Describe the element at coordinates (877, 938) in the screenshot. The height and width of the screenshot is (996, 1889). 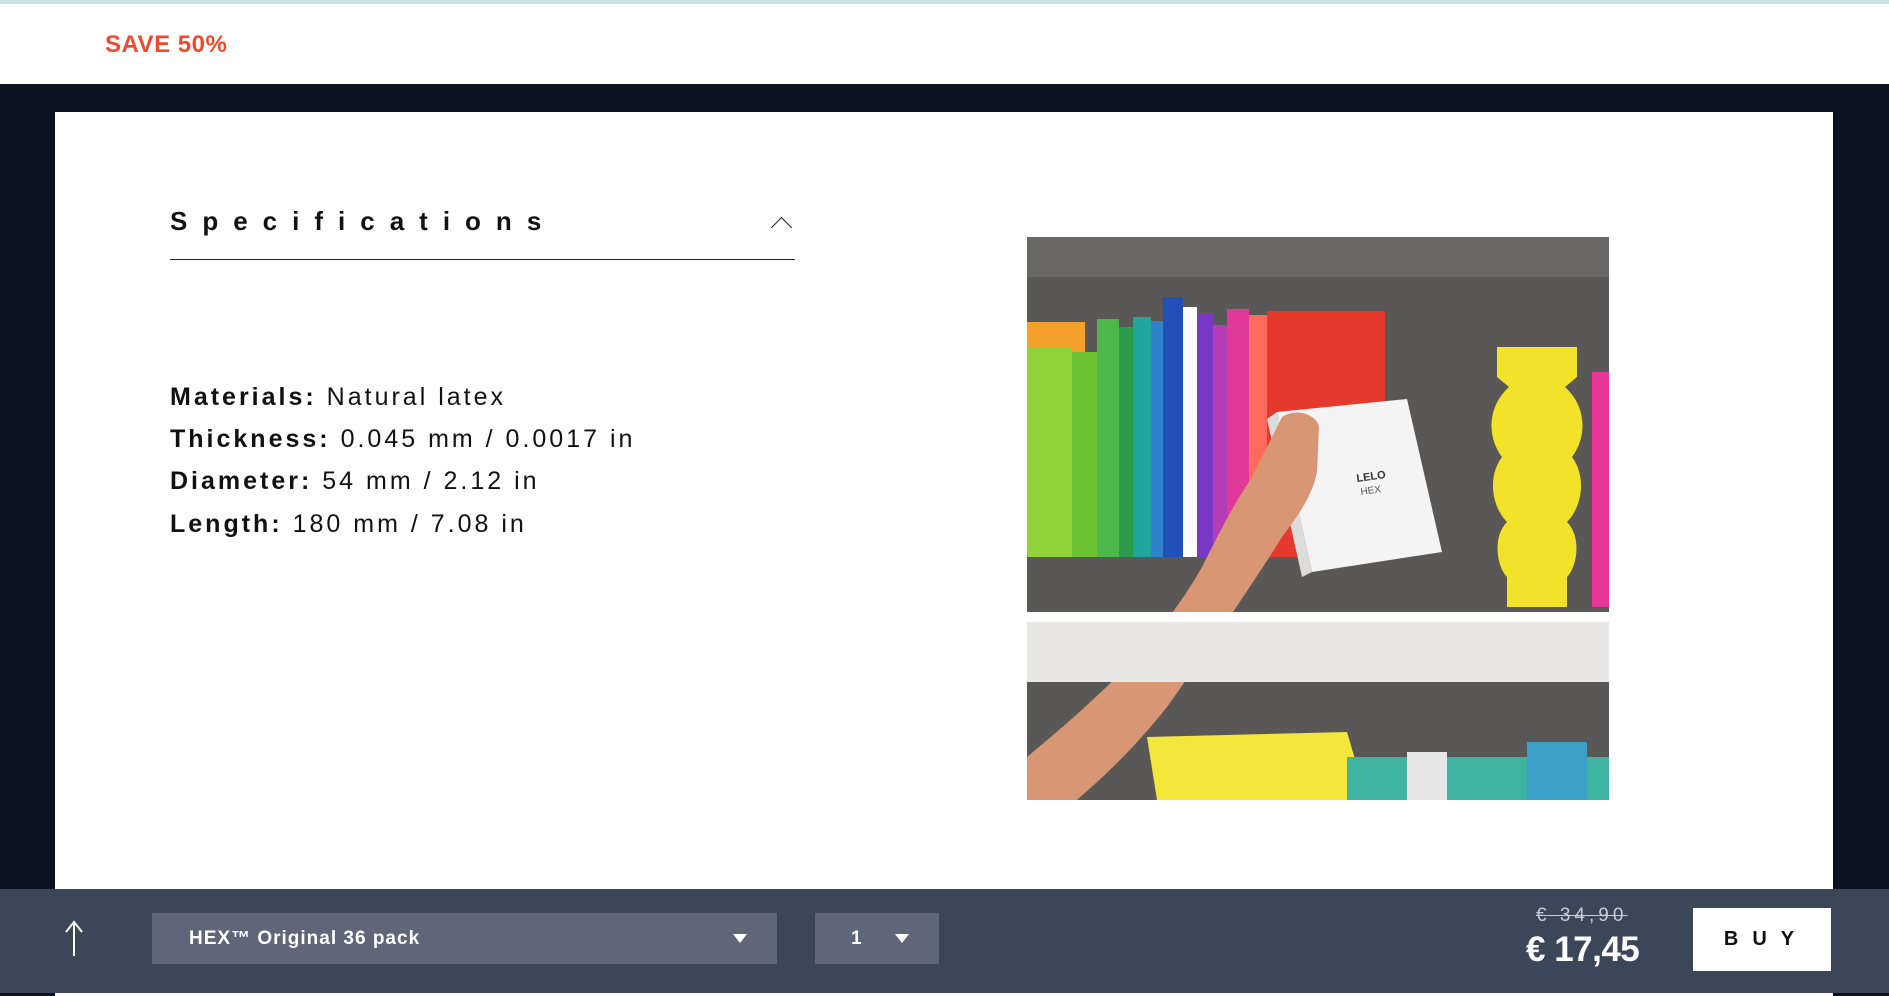
I see `quantity-select: 1` at that location.